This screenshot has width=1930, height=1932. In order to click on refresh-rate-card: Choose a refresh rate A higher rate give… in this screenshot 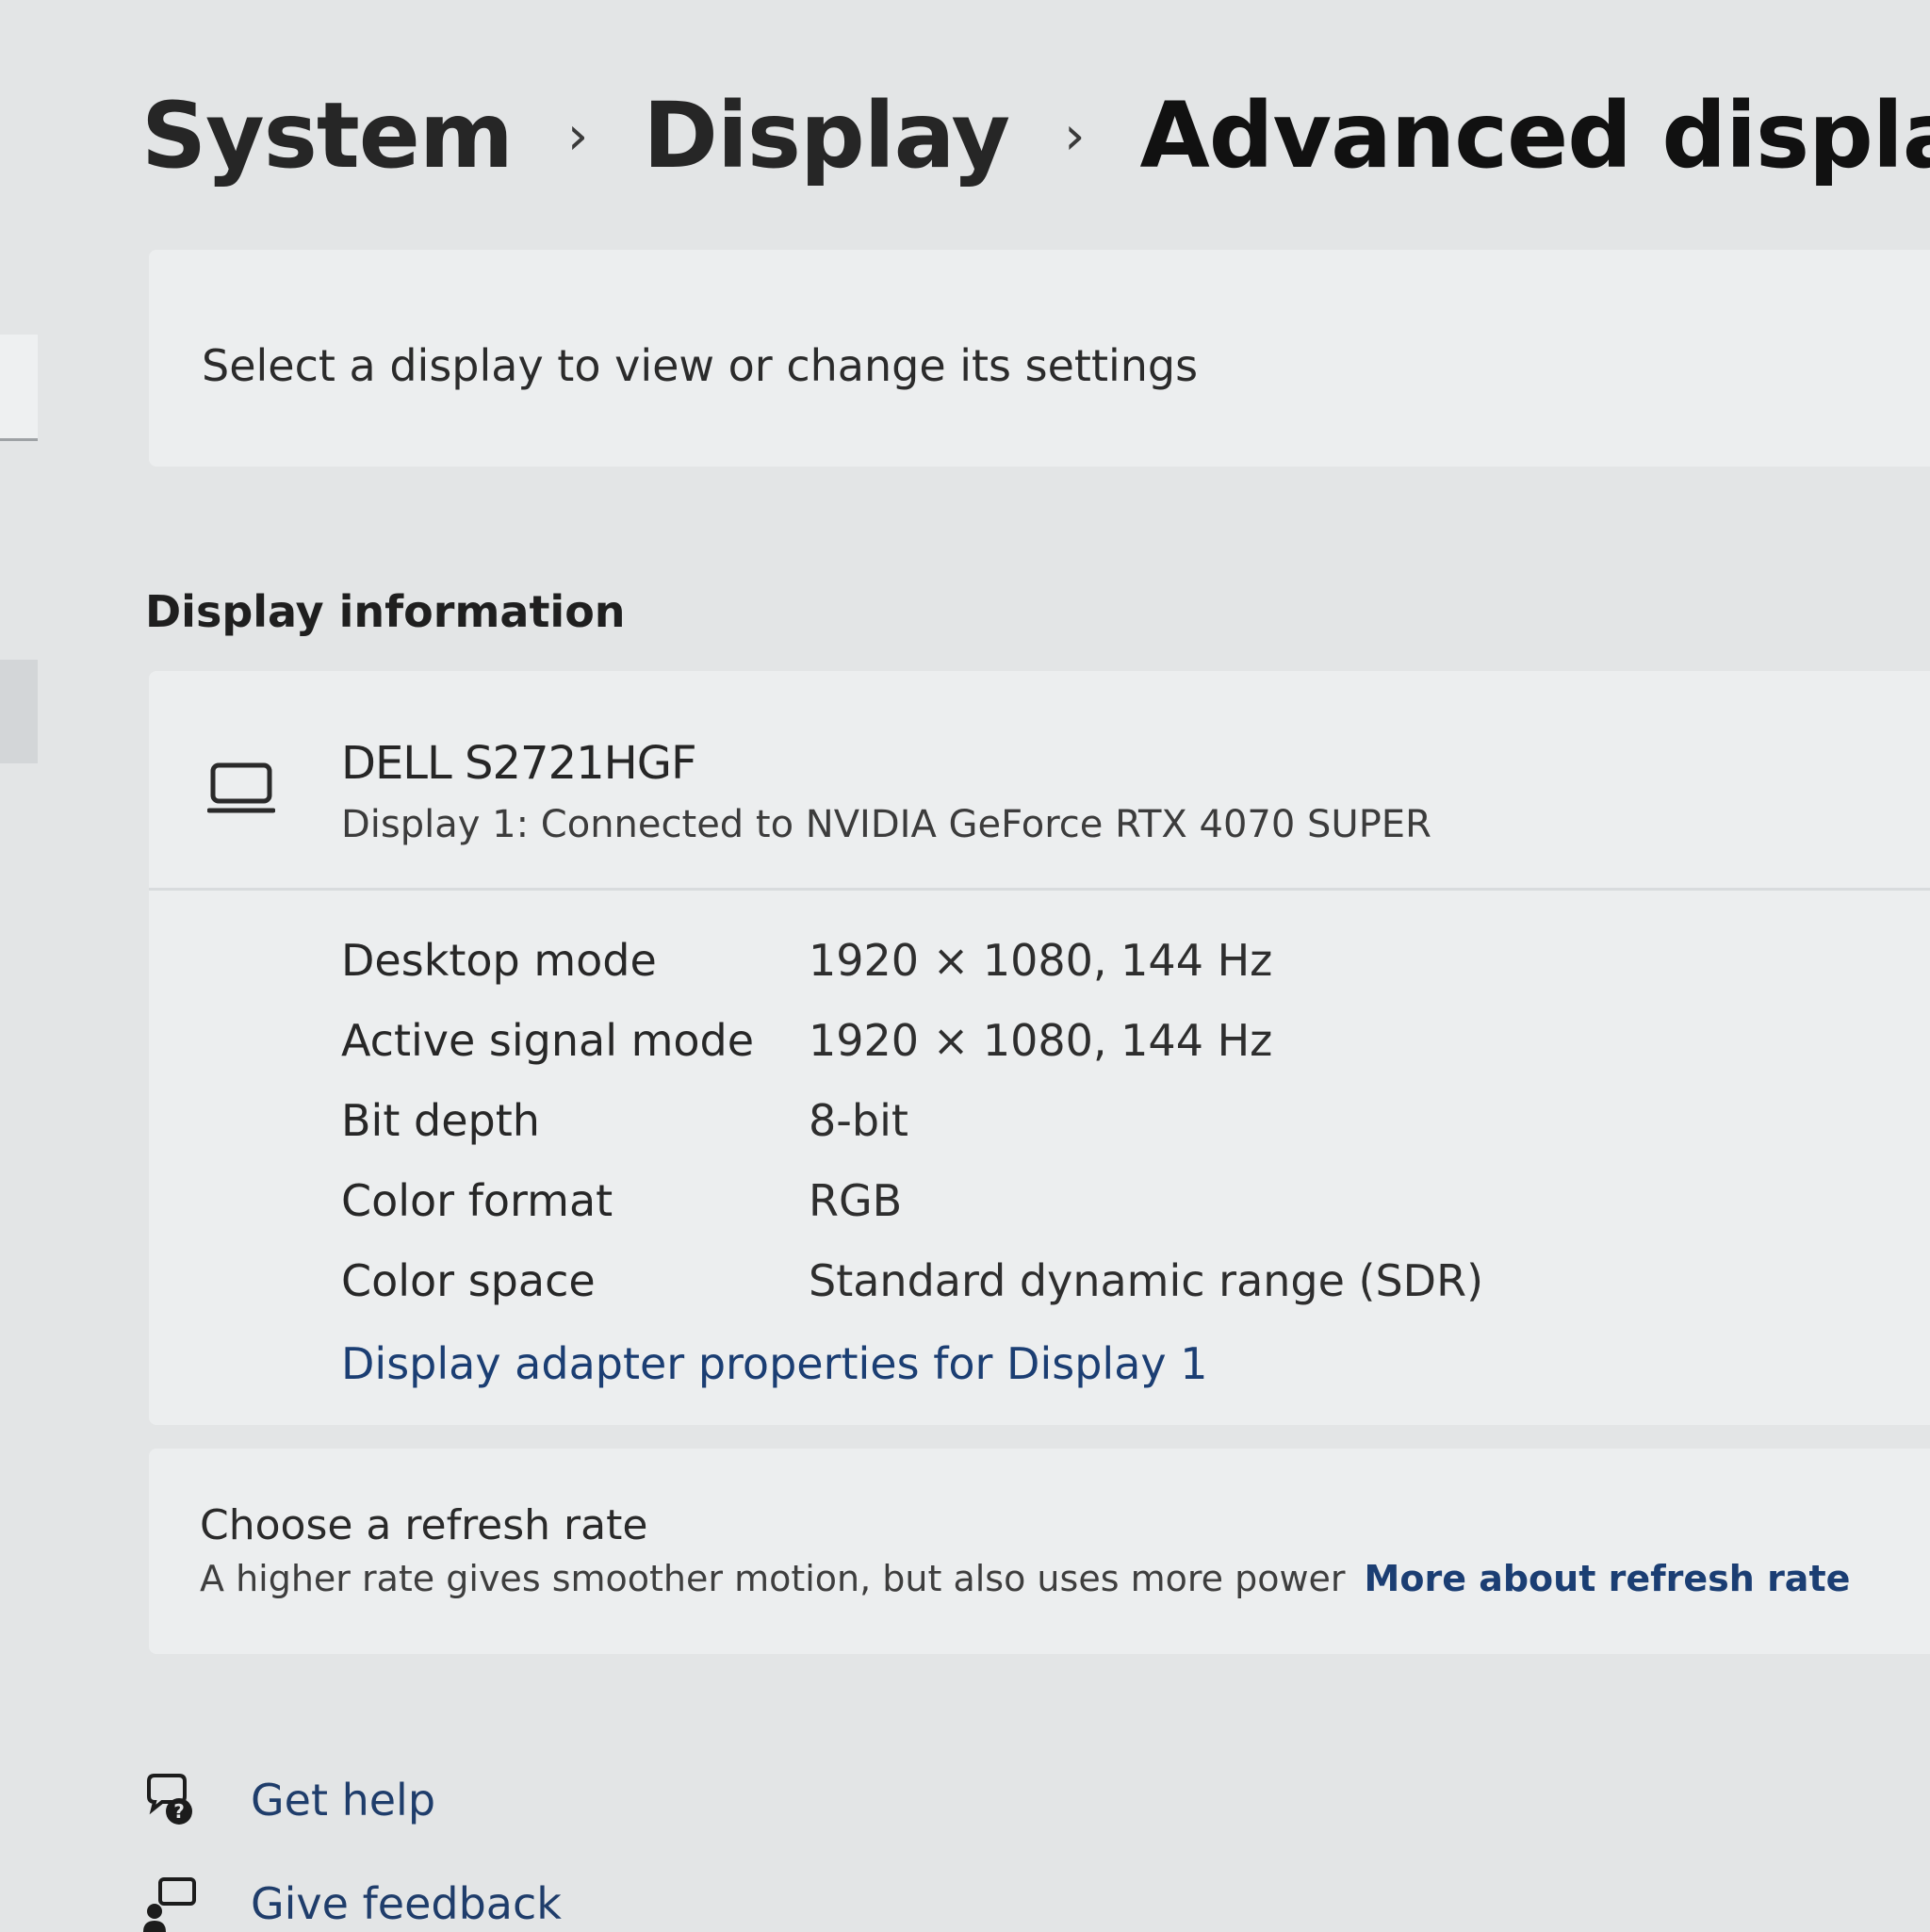, I will do `click(1039, 1551)`.